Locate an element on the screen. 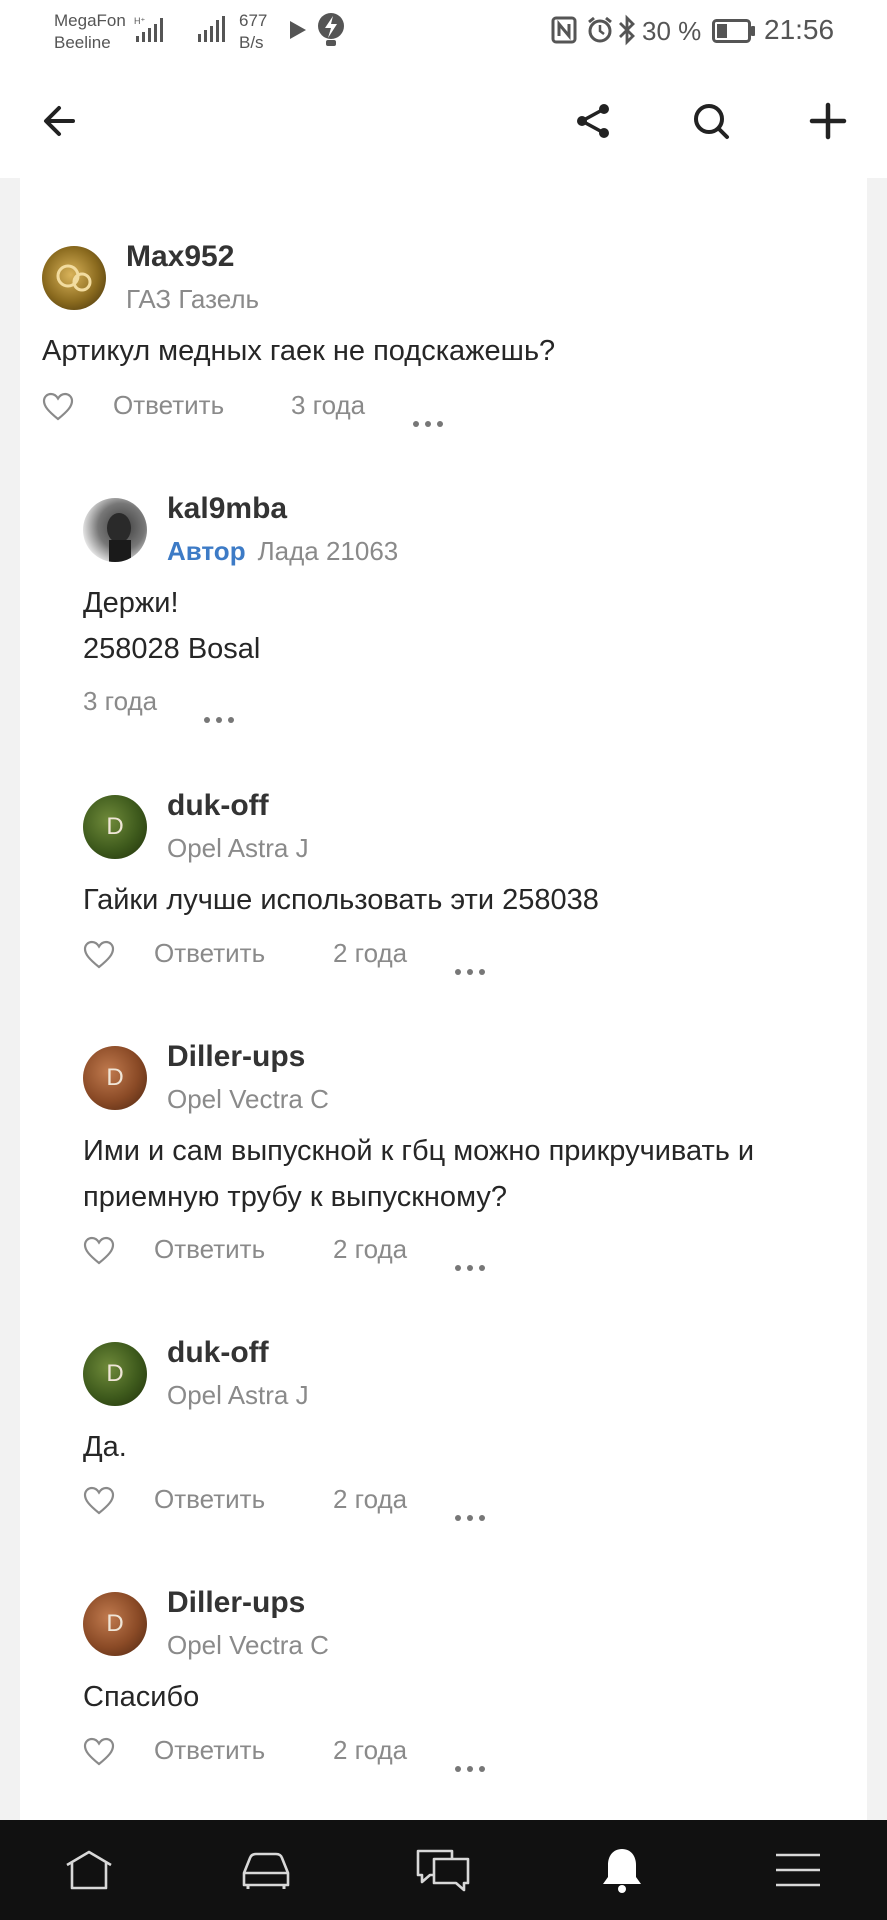 The width and height of the screenshot is (887, 1920). search-icon is located at coordinates (711, 121).